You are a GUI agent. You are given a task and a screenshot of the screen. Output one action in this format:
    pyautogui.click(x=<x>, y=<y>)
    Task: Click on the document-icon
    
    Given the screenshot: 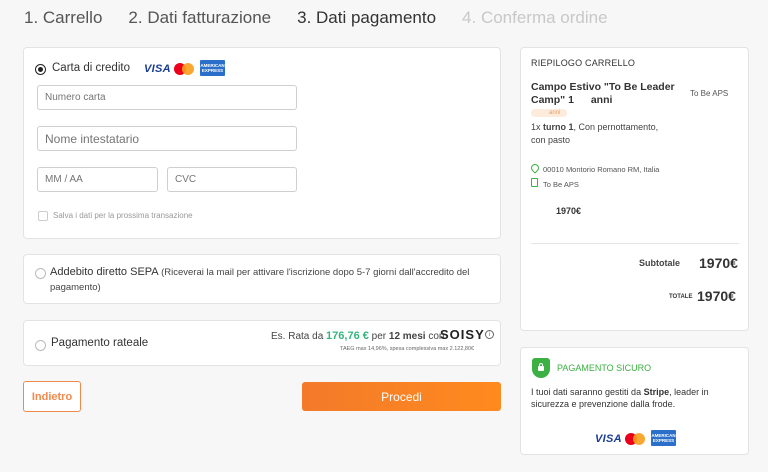 What is the action you would take?
    pyautogui.click(x=534, y=182)
    